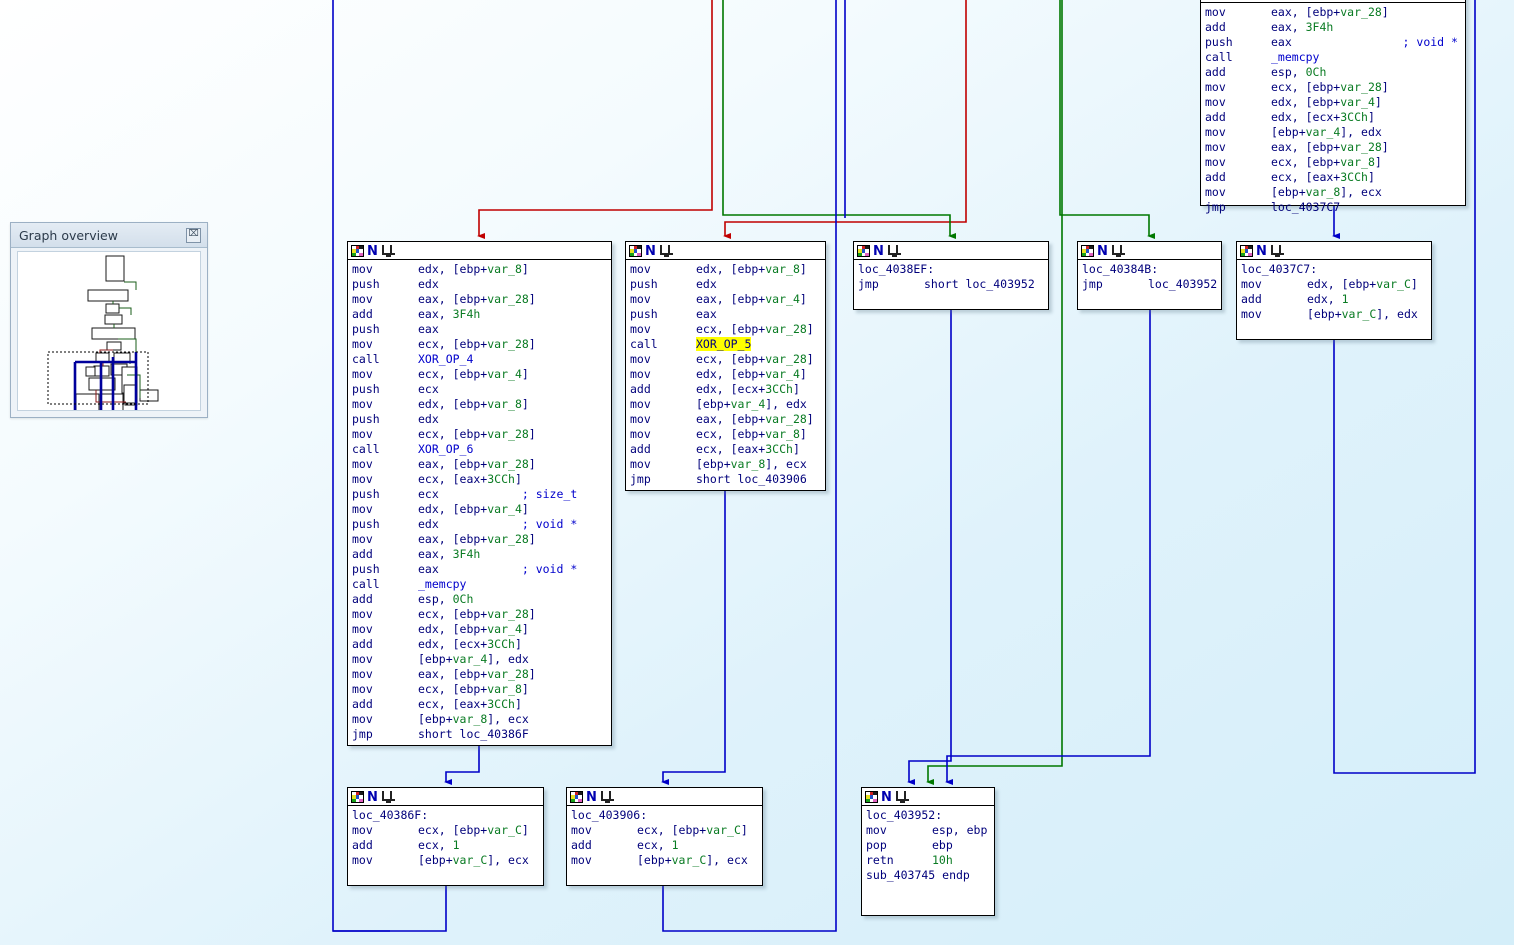 This screenshot has width=1514, height=945. I want to click on asm-constant: 3F4h, so click(1319, 27).